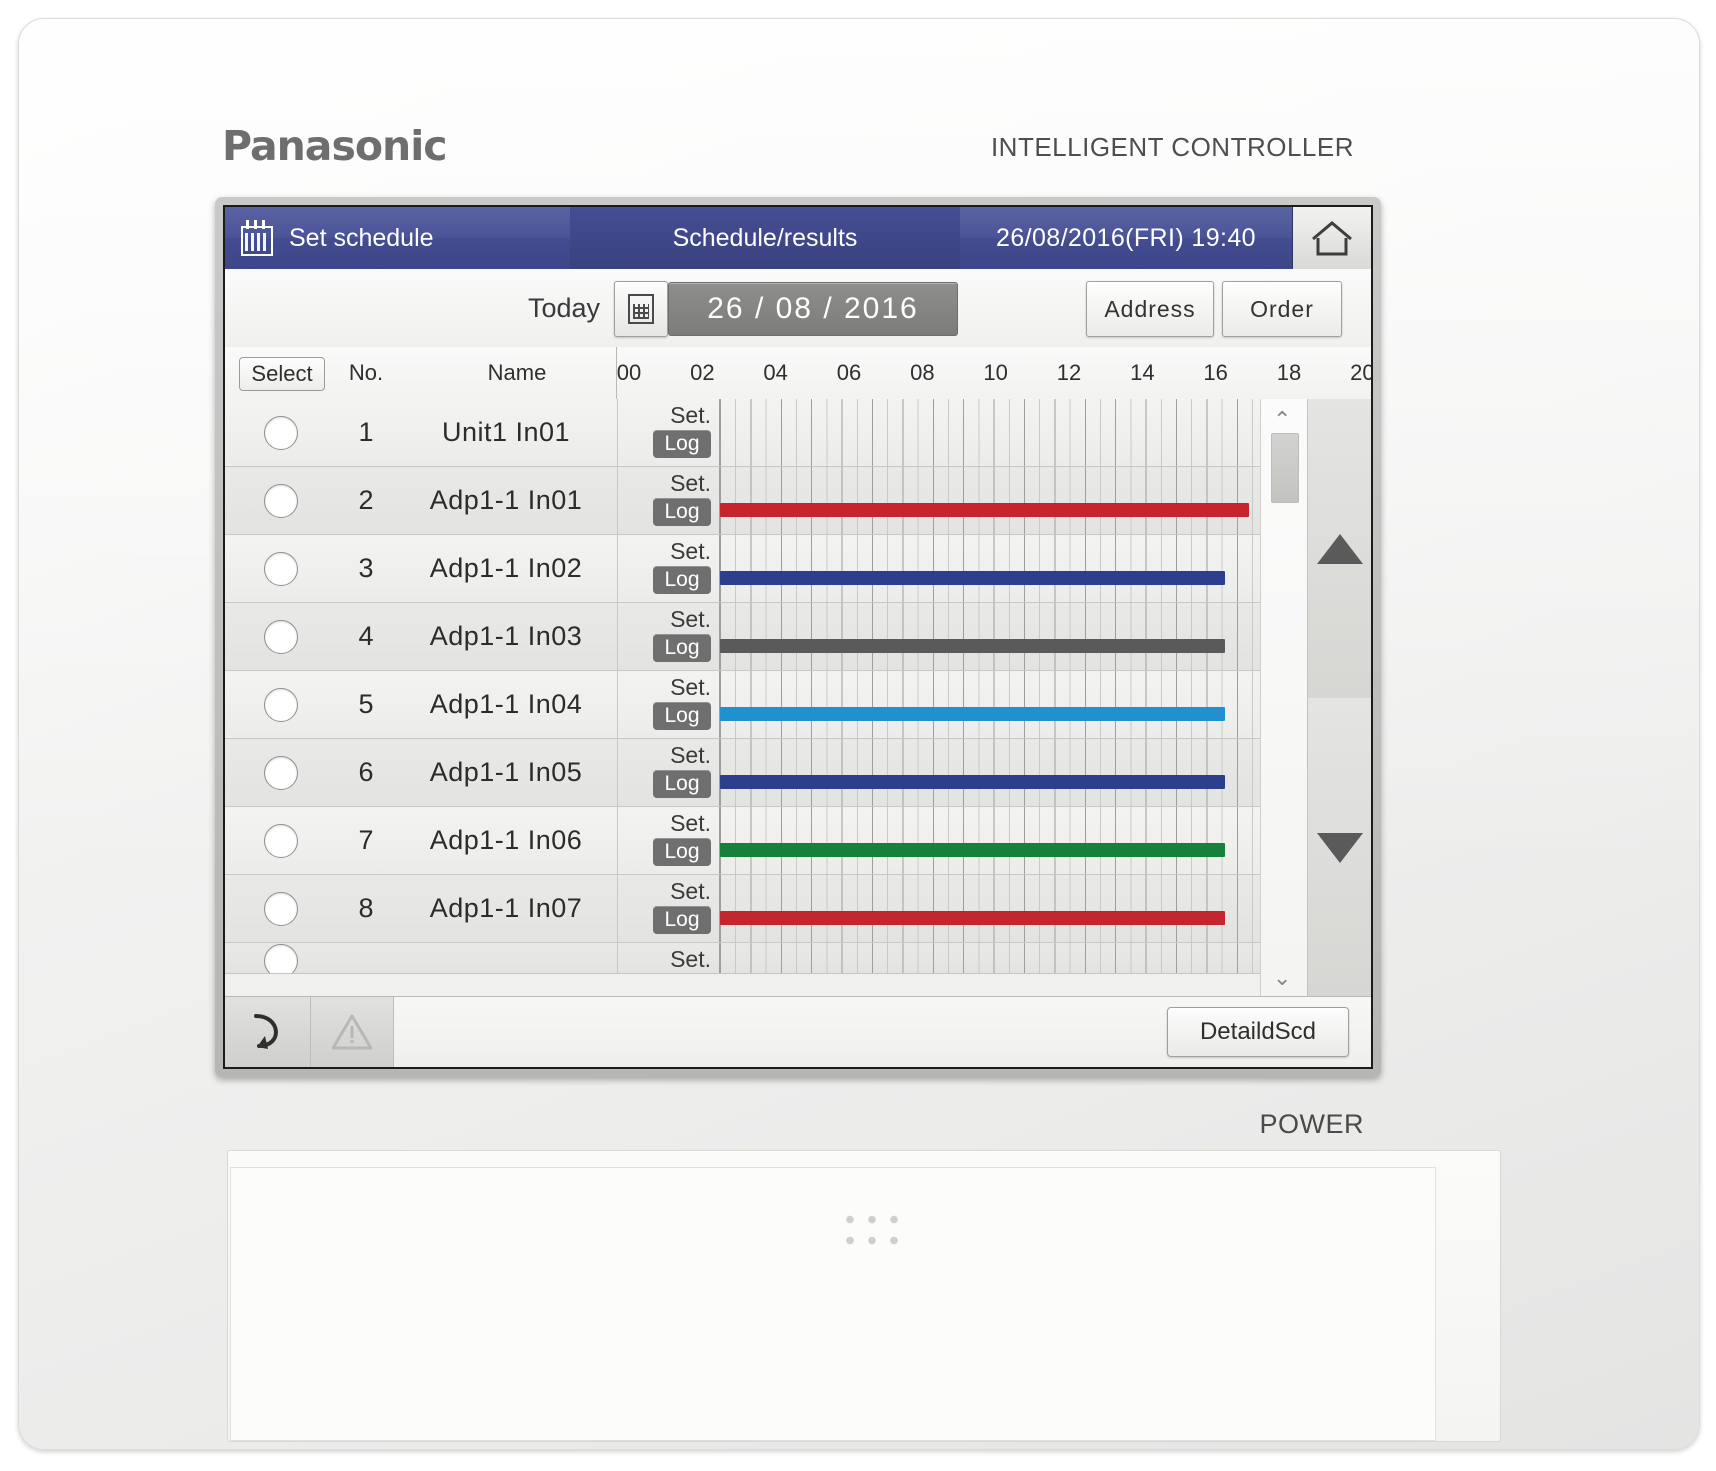  I want to click on page-down-button, so click(1339, 847).